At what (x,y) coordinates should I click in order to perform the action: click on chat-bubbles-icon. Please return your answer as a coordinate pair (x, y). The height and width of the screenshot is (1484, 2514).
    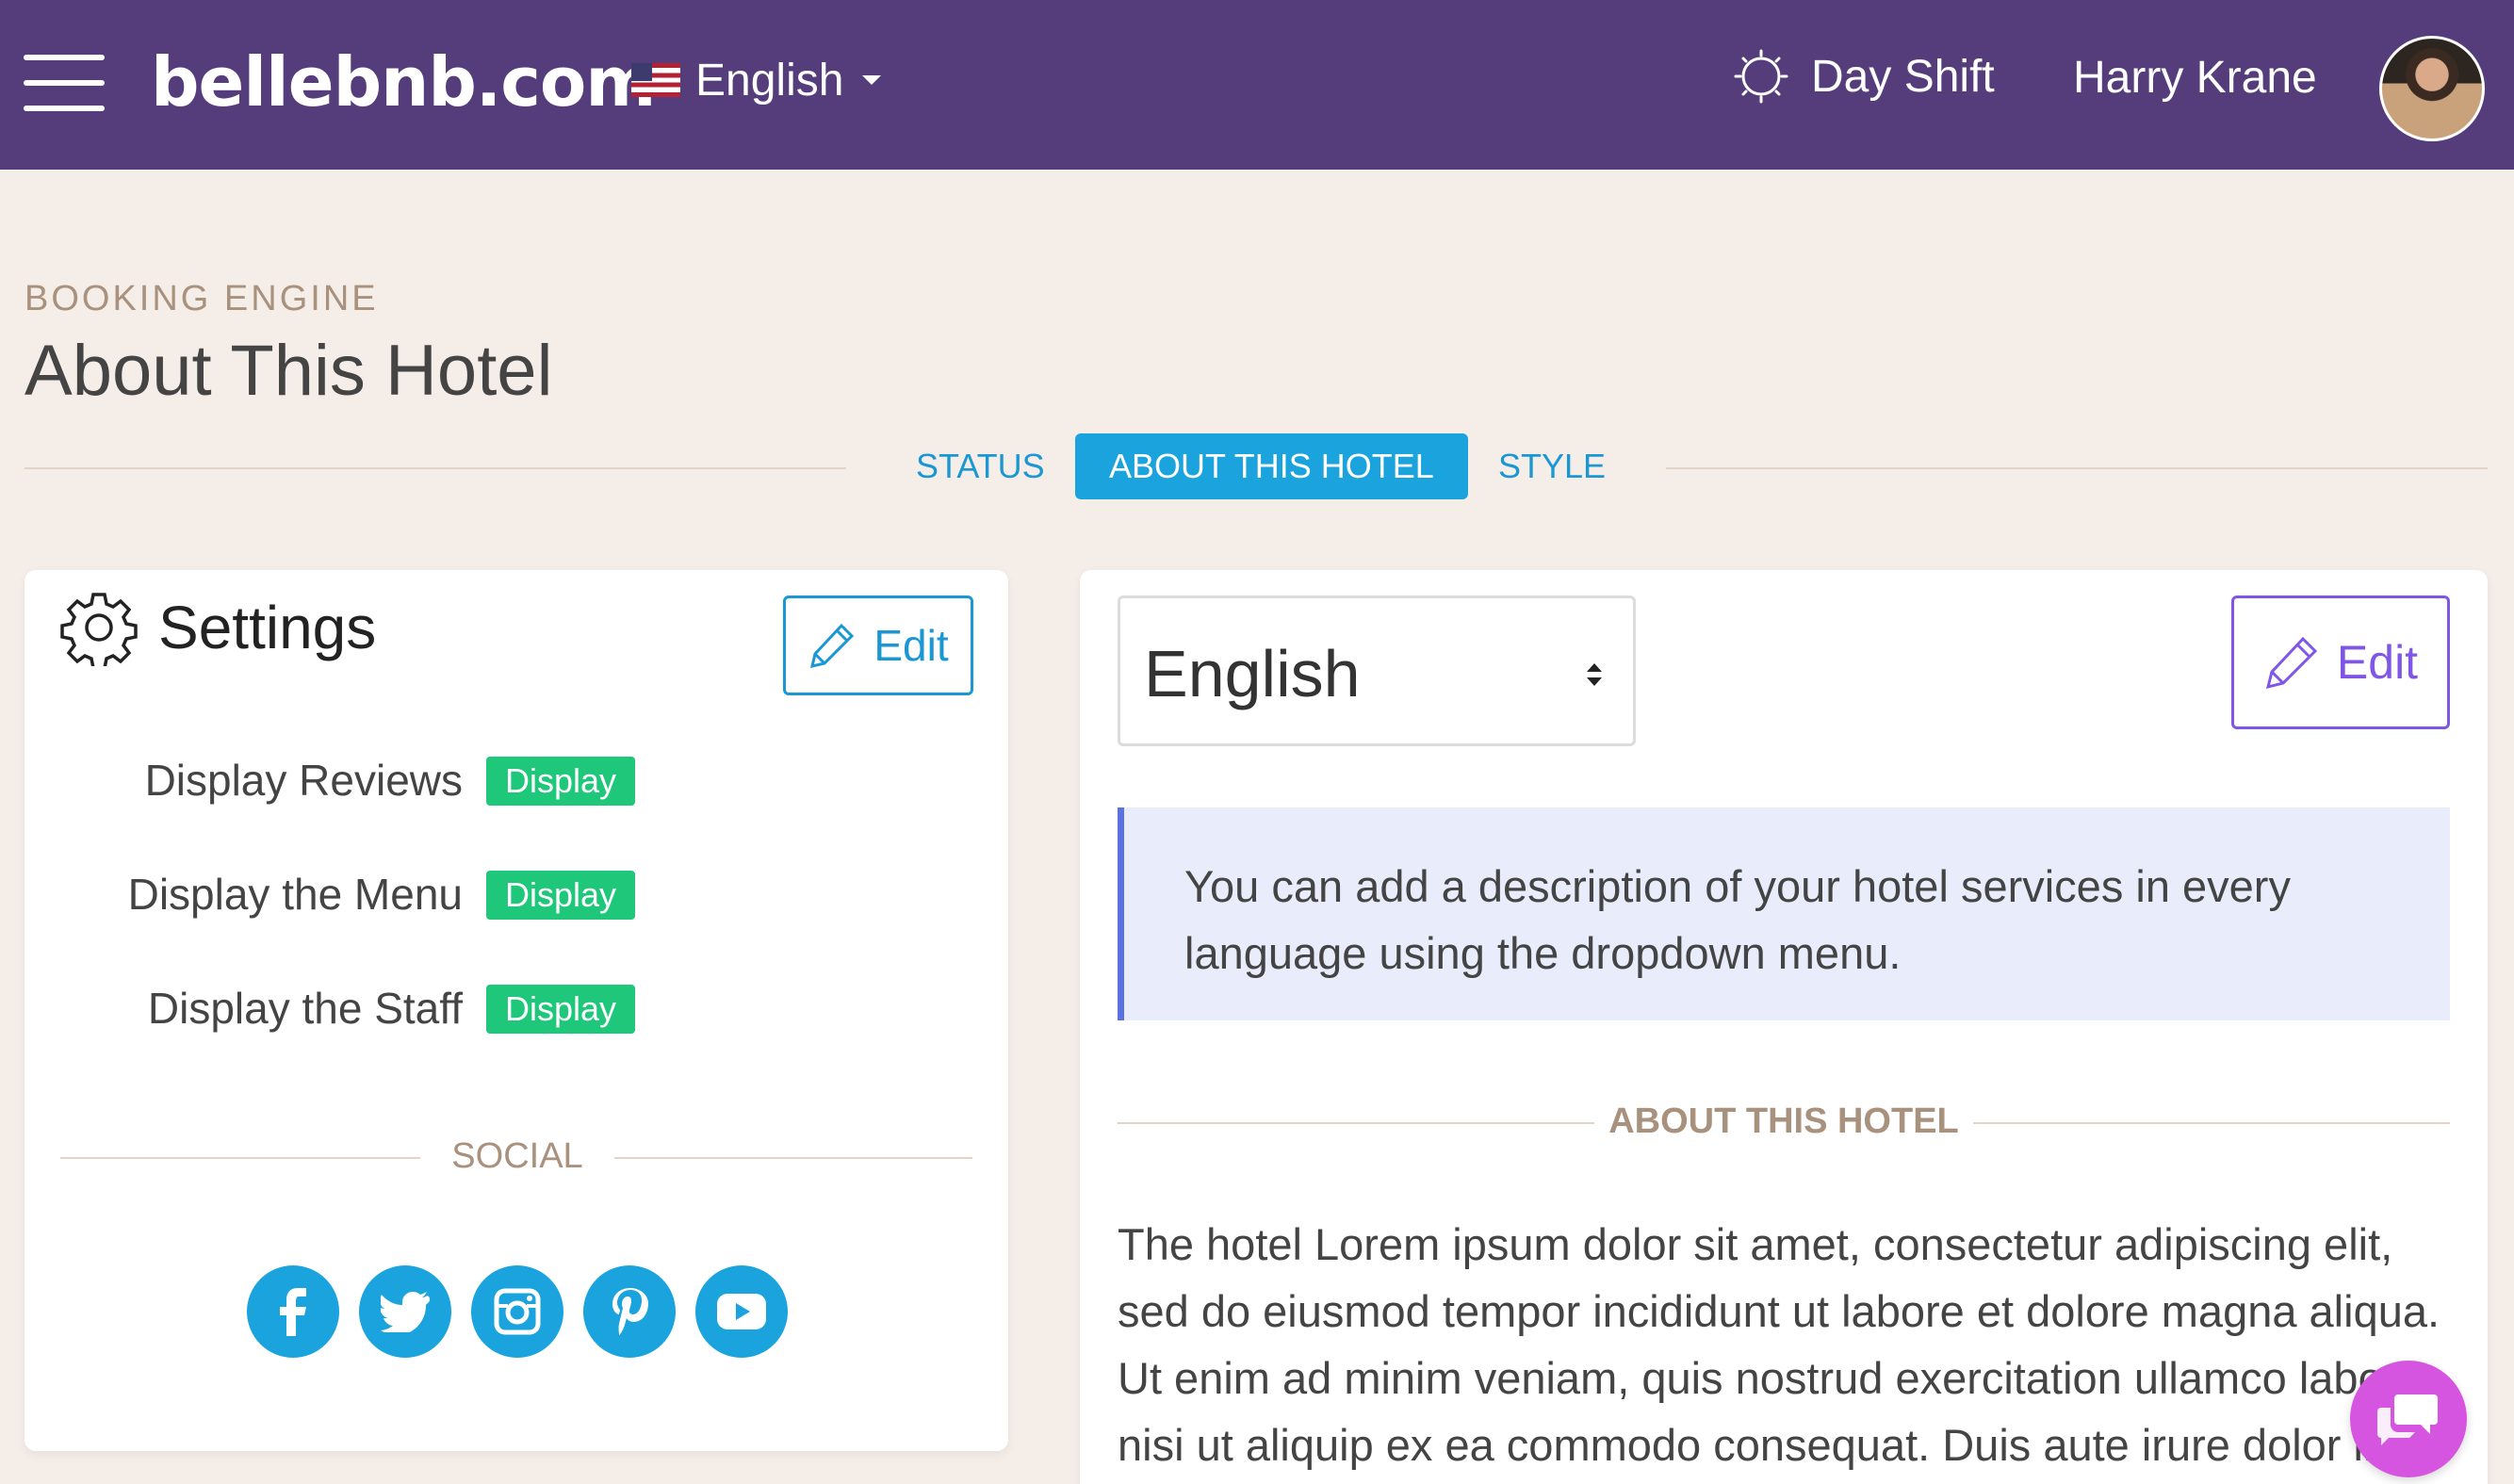
    Looking at the image, I should click on (2407, 1419).